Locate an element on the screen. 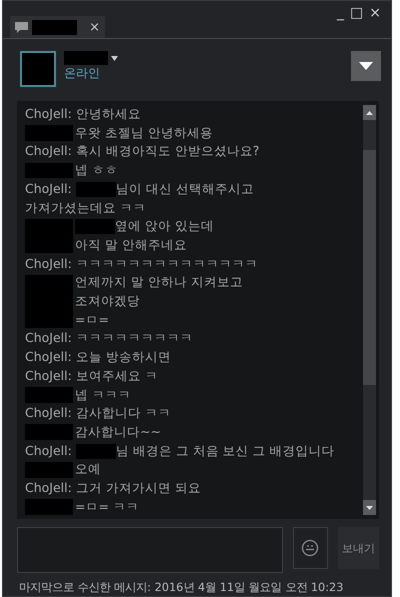  caret-icon is located at coordinates (114, 58).